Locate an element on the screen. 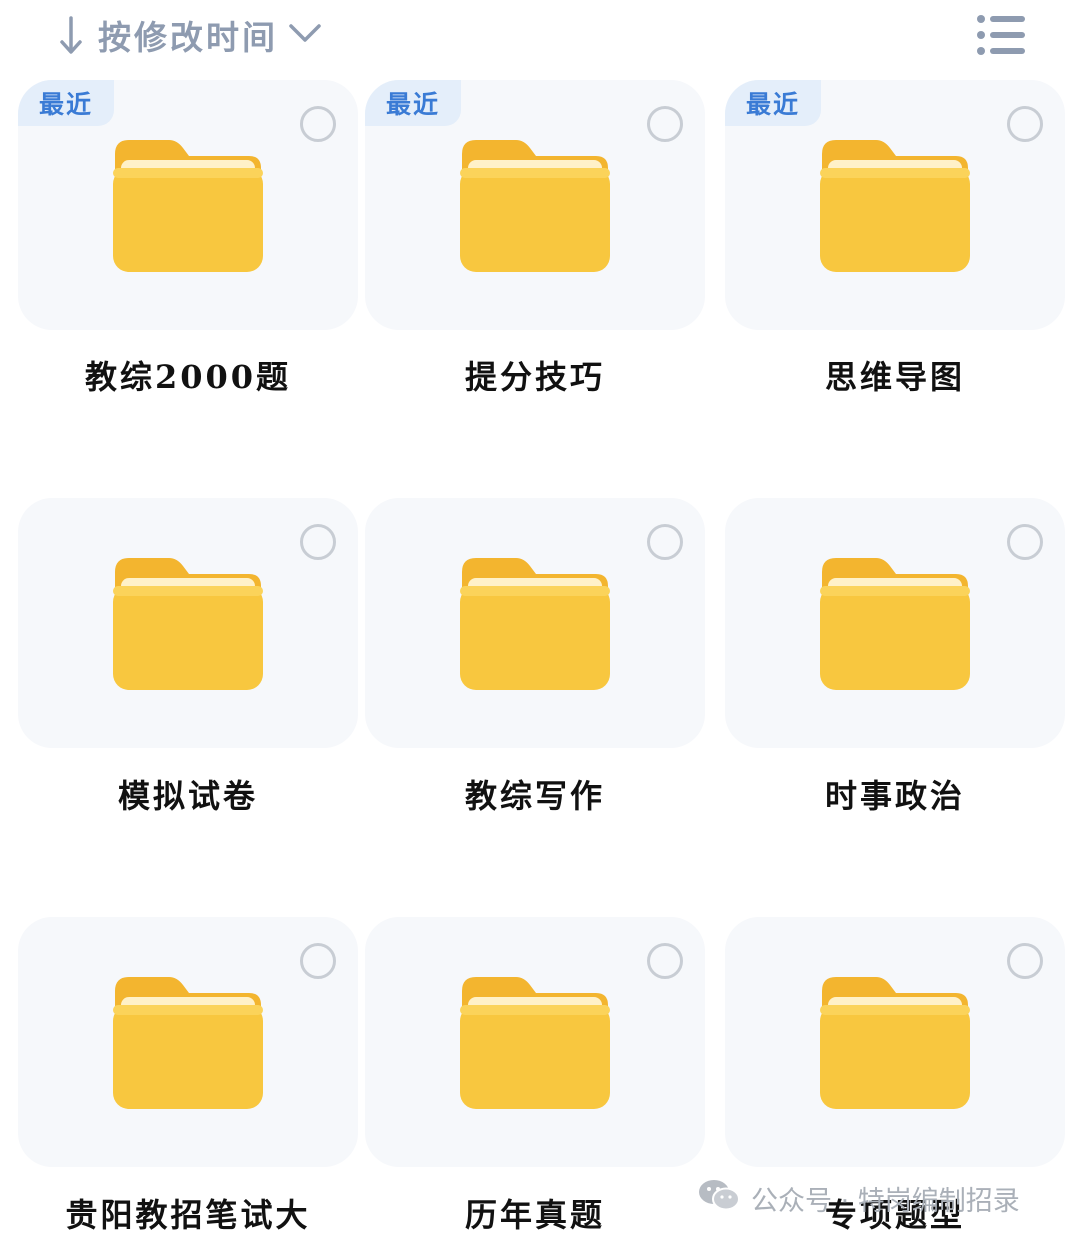  toolbar: 按修改时间 is located at coordinates (540, 36).